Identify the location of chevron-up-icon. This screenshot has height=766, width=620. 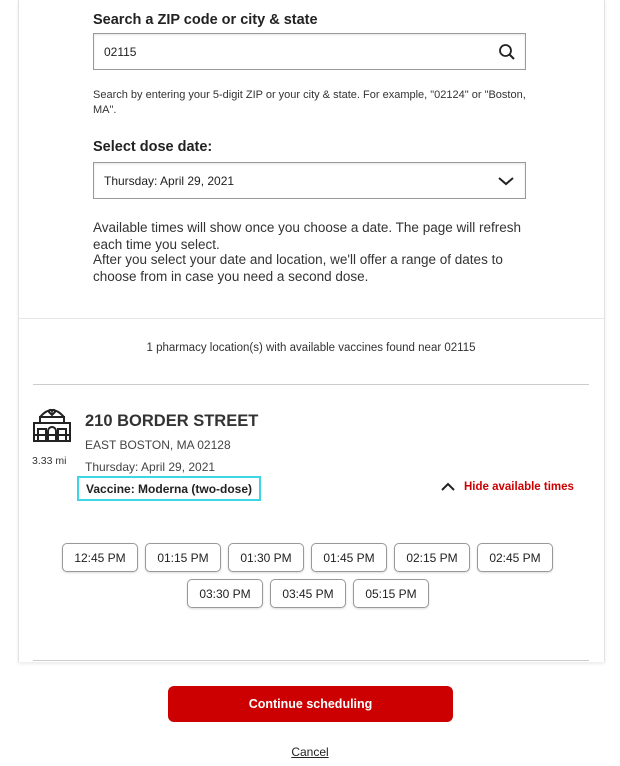
(448, 486).